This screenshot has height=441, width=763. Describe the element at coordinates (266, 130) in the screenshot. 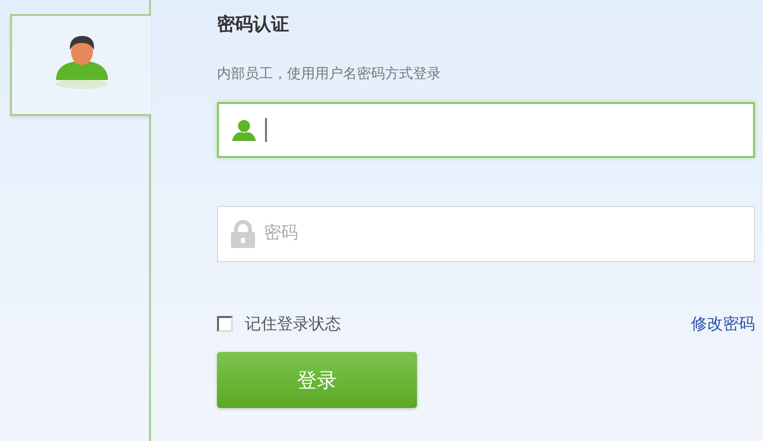

I see `text-cursor` at that location.